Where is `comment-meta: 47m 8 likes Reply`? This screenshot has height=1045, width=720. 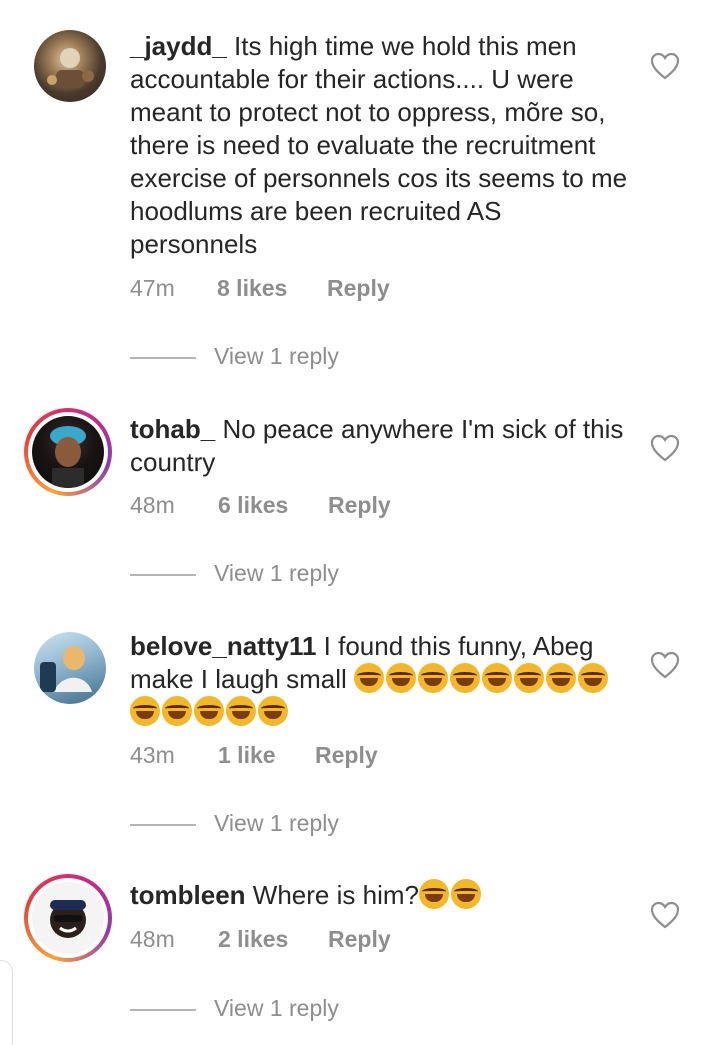
comment-meta: 47m 8 likes Reply is located at coordinates (330, 290).